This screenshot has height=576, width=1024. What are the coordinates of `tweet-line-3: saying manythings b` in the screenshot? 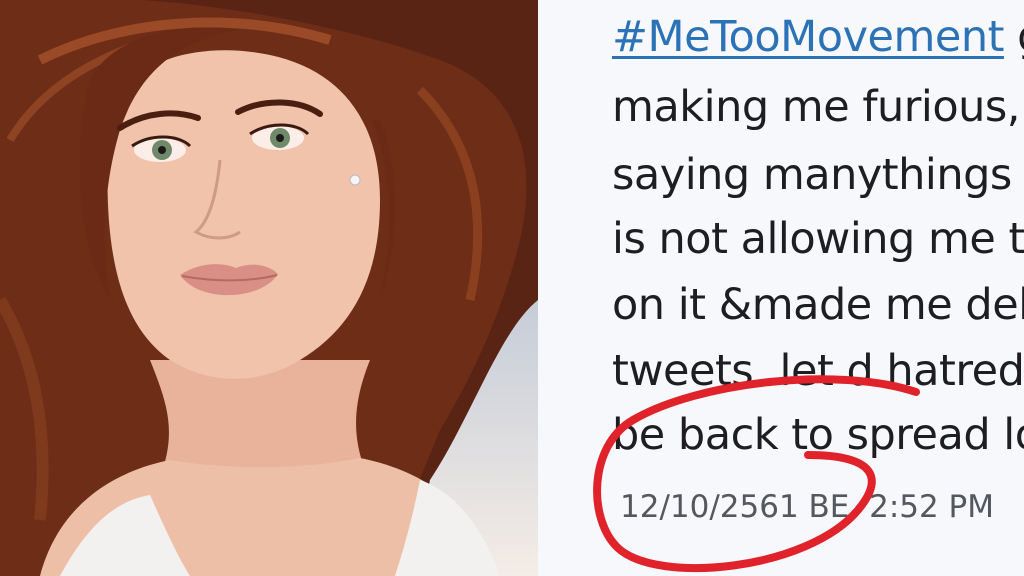 It's located at (818, 175).